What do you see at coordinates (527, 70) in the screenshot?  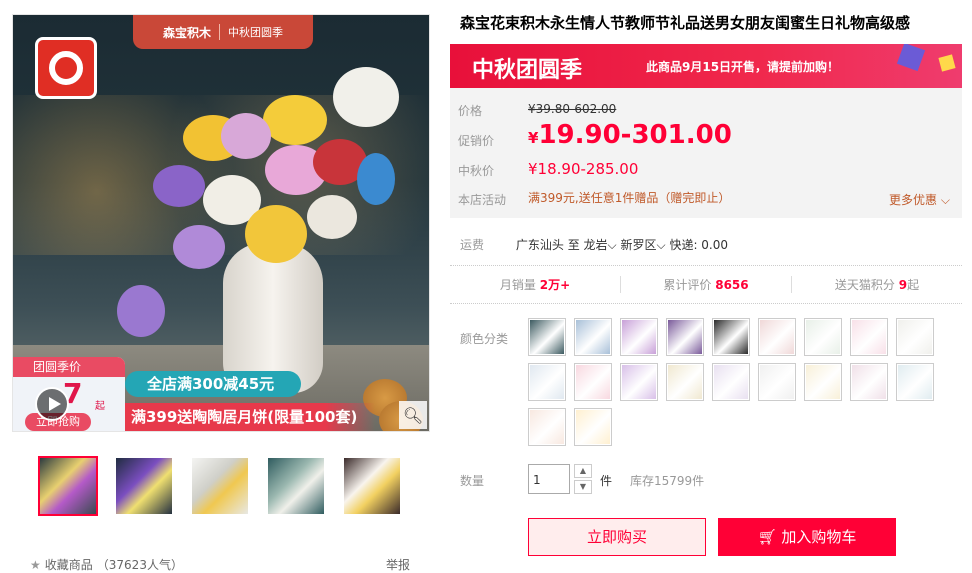 I see `festival-logo: 中秋团圆季` at bounding box center [527, 70].